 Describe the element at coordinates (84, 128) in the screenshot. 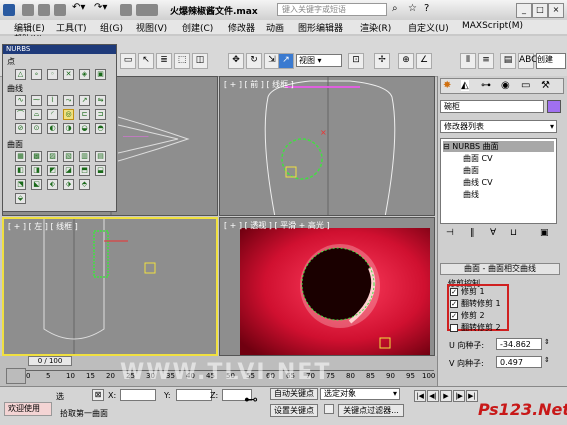

I see `surface-offset-curve-icon: ◒` at that location.